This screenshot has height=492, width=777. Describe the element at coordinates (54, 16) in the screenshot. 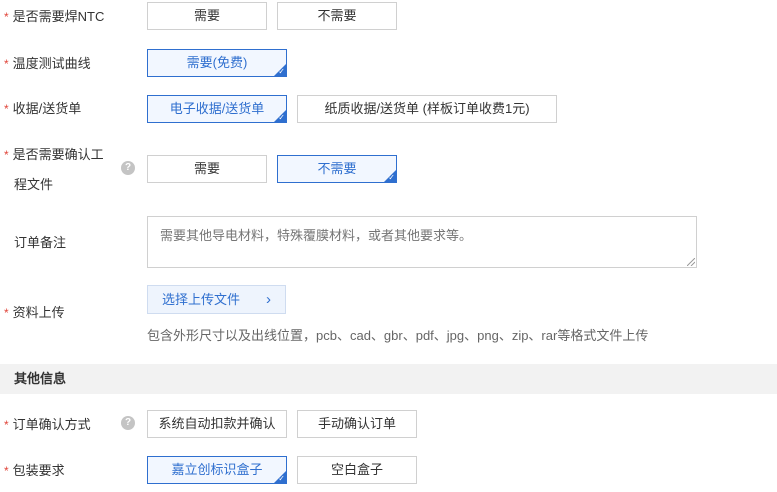

I see `ntc-label: * 是否需要焊NTC` at that location.